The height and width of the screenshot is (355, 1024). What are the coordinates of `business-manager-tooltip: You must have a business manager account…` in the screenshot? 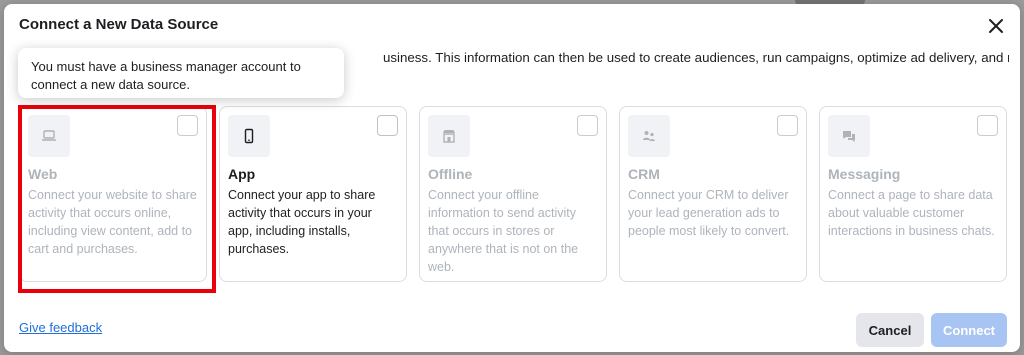 It's located at (181, 73).